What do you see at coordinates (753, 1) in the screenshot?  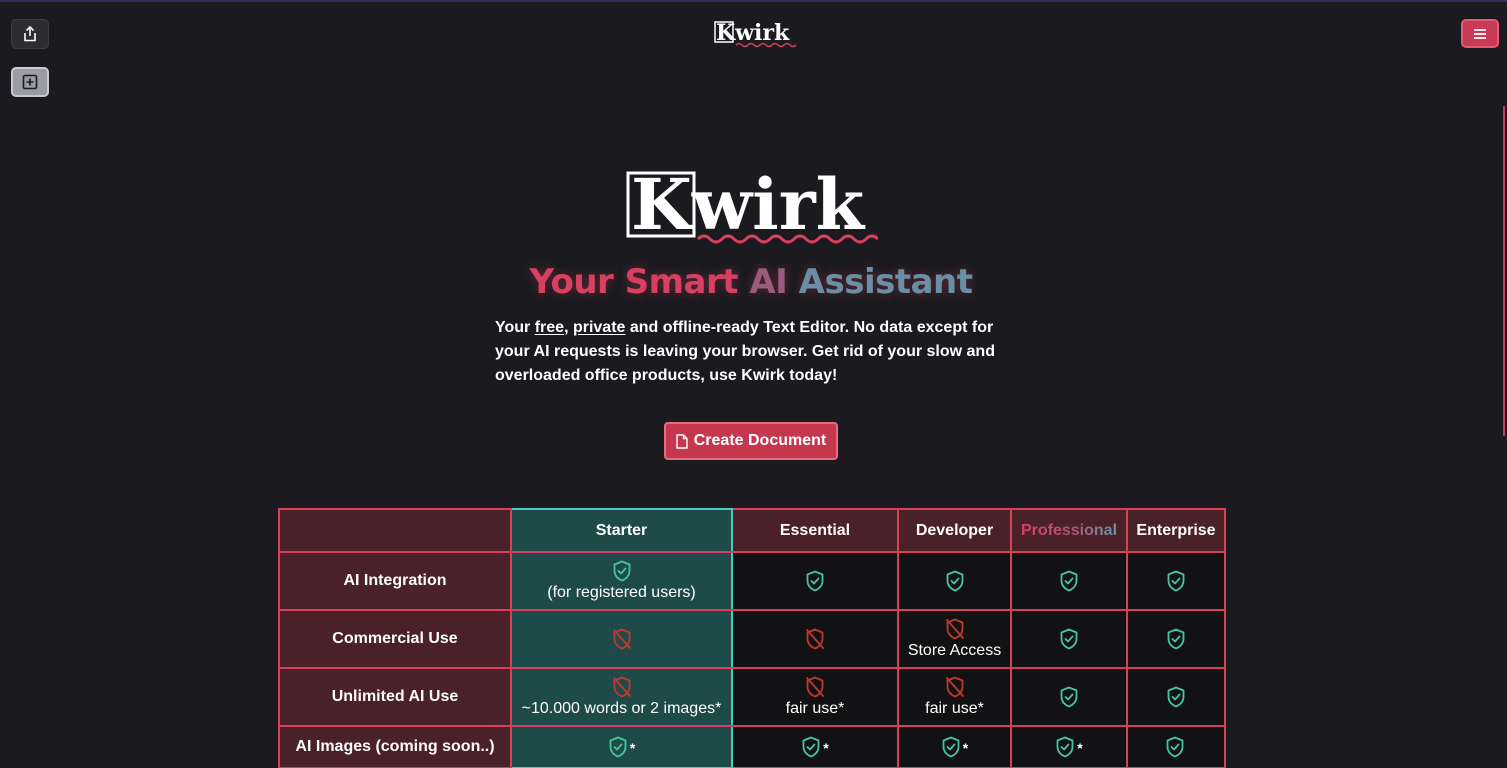 I see `top-border` at bounding box center [753, 1].